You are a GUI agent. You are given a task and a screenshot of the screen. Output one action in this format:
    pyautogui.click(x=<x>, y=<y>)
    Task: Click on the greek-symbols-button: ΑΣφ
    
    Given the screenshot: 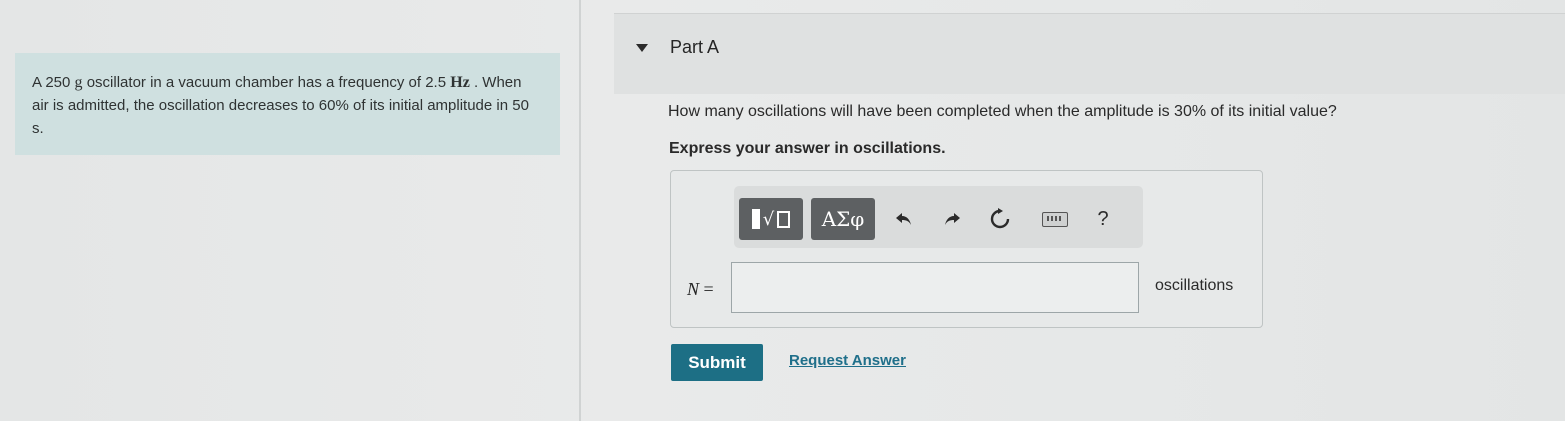 What is the action you would take?
    pyautogui.click(x=843, y=219)
    